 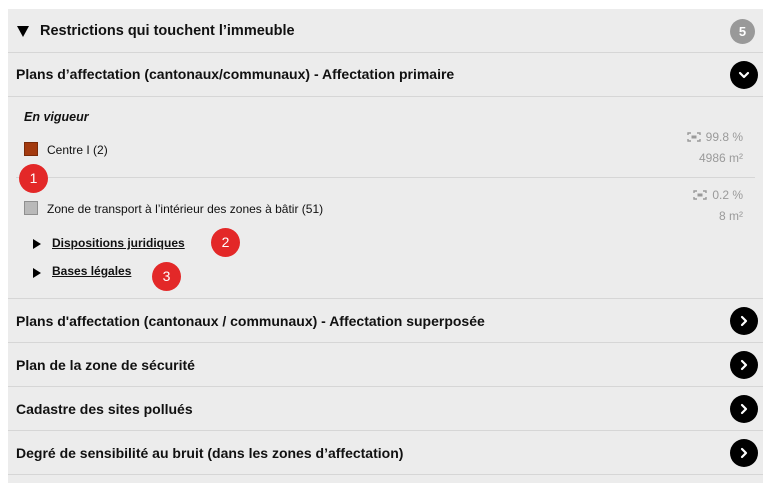 I want to click on status-label: En vigueur, so click(x=56, y=117).